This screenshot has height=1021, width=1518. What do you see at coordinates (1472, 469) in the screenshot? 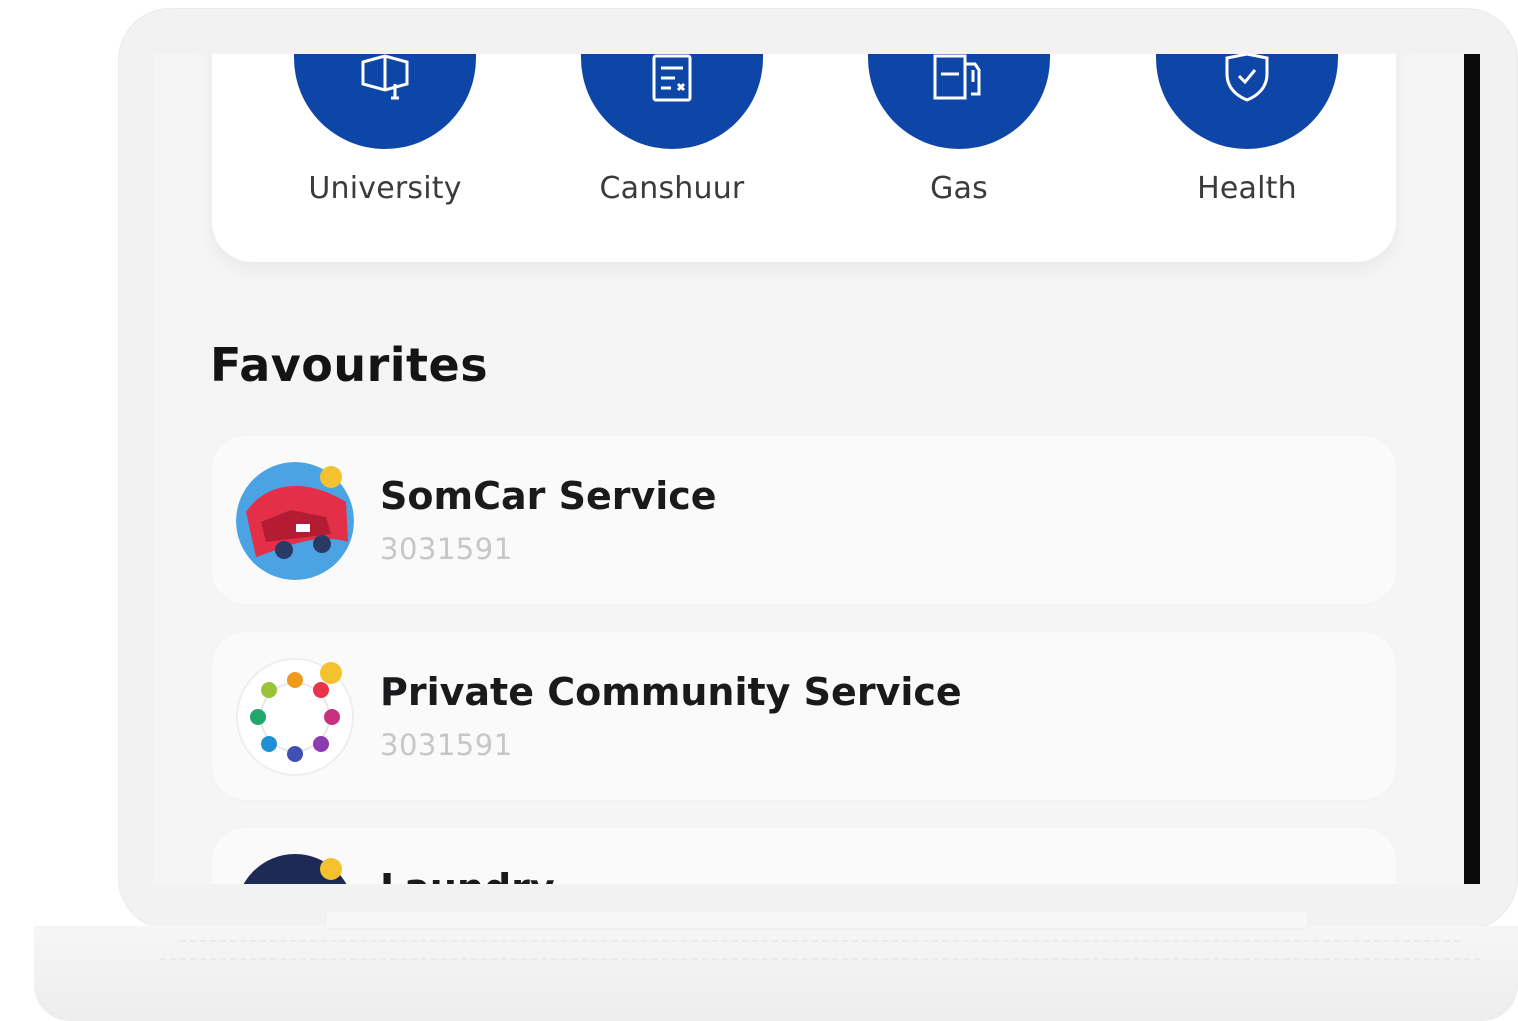
I see `screen-bezel-edge` at bounding box center [1472, 469].